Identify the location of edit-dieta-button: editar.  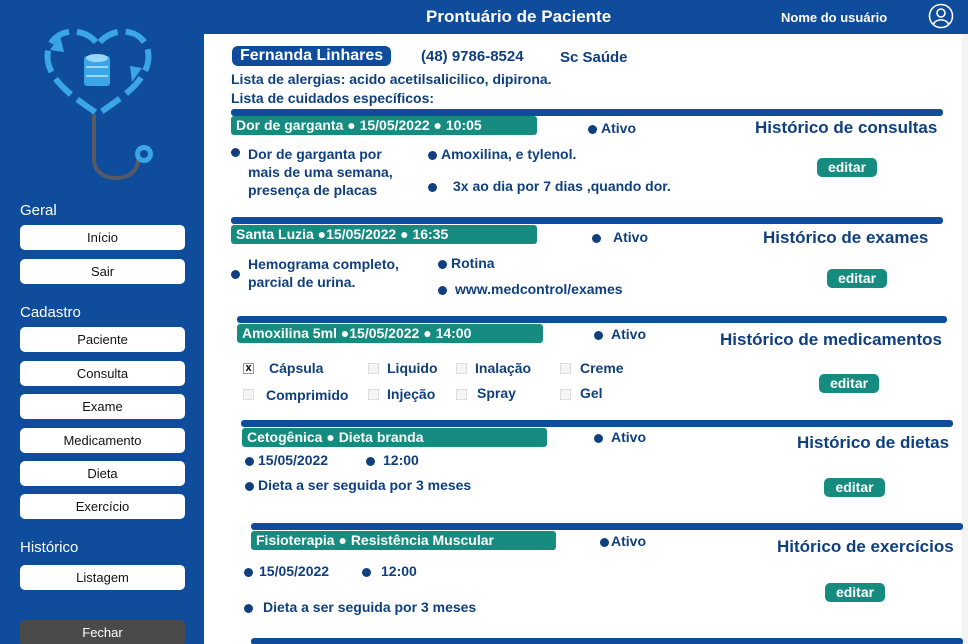
(854, 487).